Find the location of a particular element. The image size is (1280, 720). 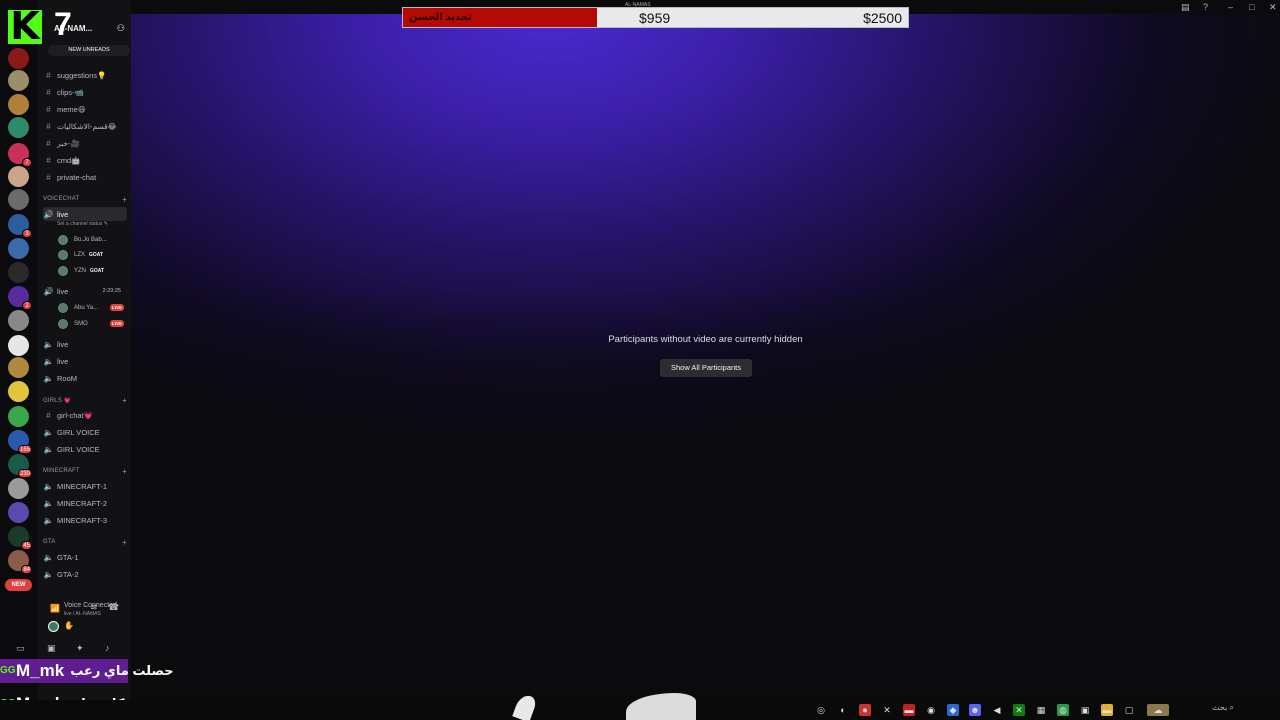

unread-badge: 230 is located at coordinates (24, 473).